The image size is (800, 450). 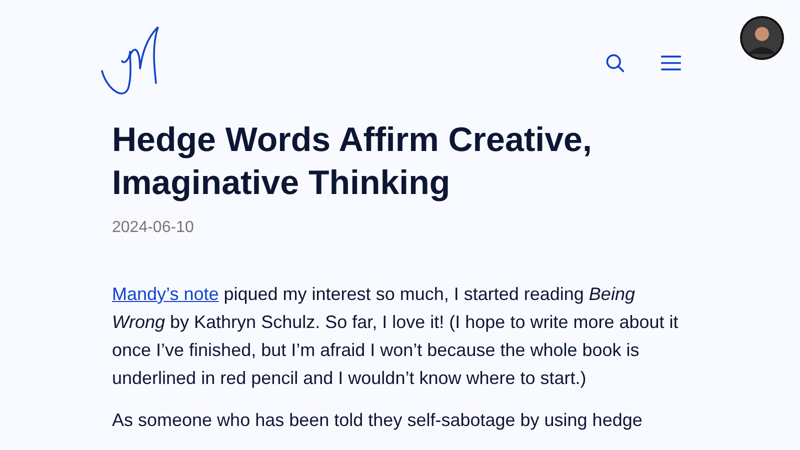 I want to click on article-date: 2024-06-10, so click(x=153, y=228).